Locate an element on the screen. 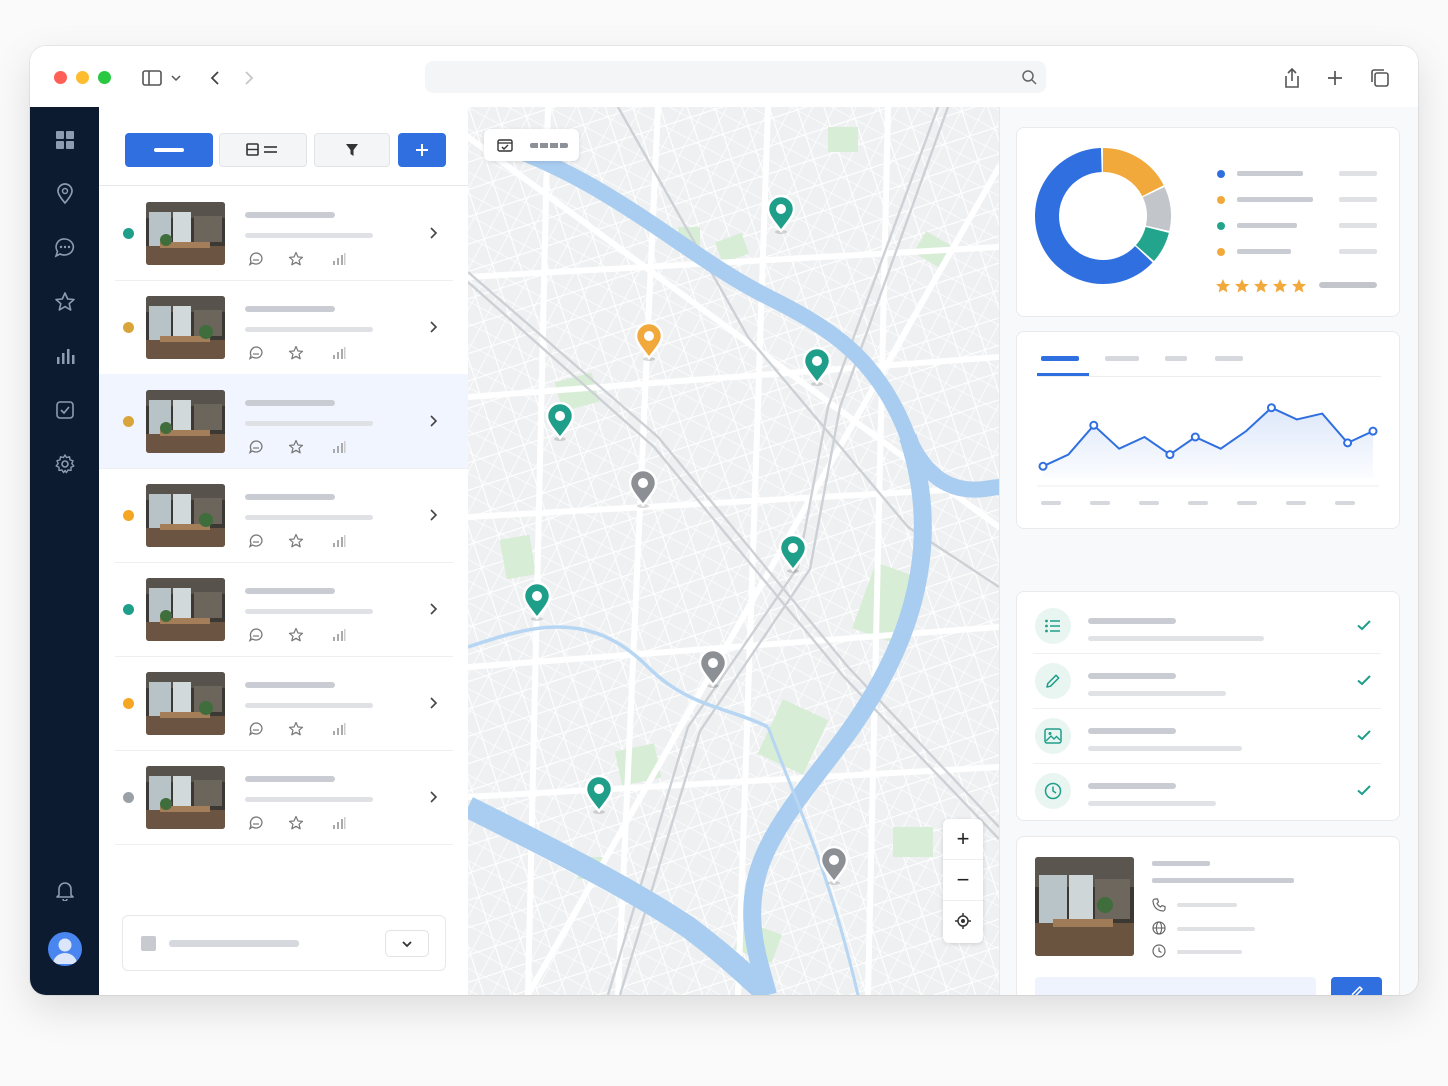 The image size is (1448, 1086). view-toggle-button is located at coordinates (263, 150).